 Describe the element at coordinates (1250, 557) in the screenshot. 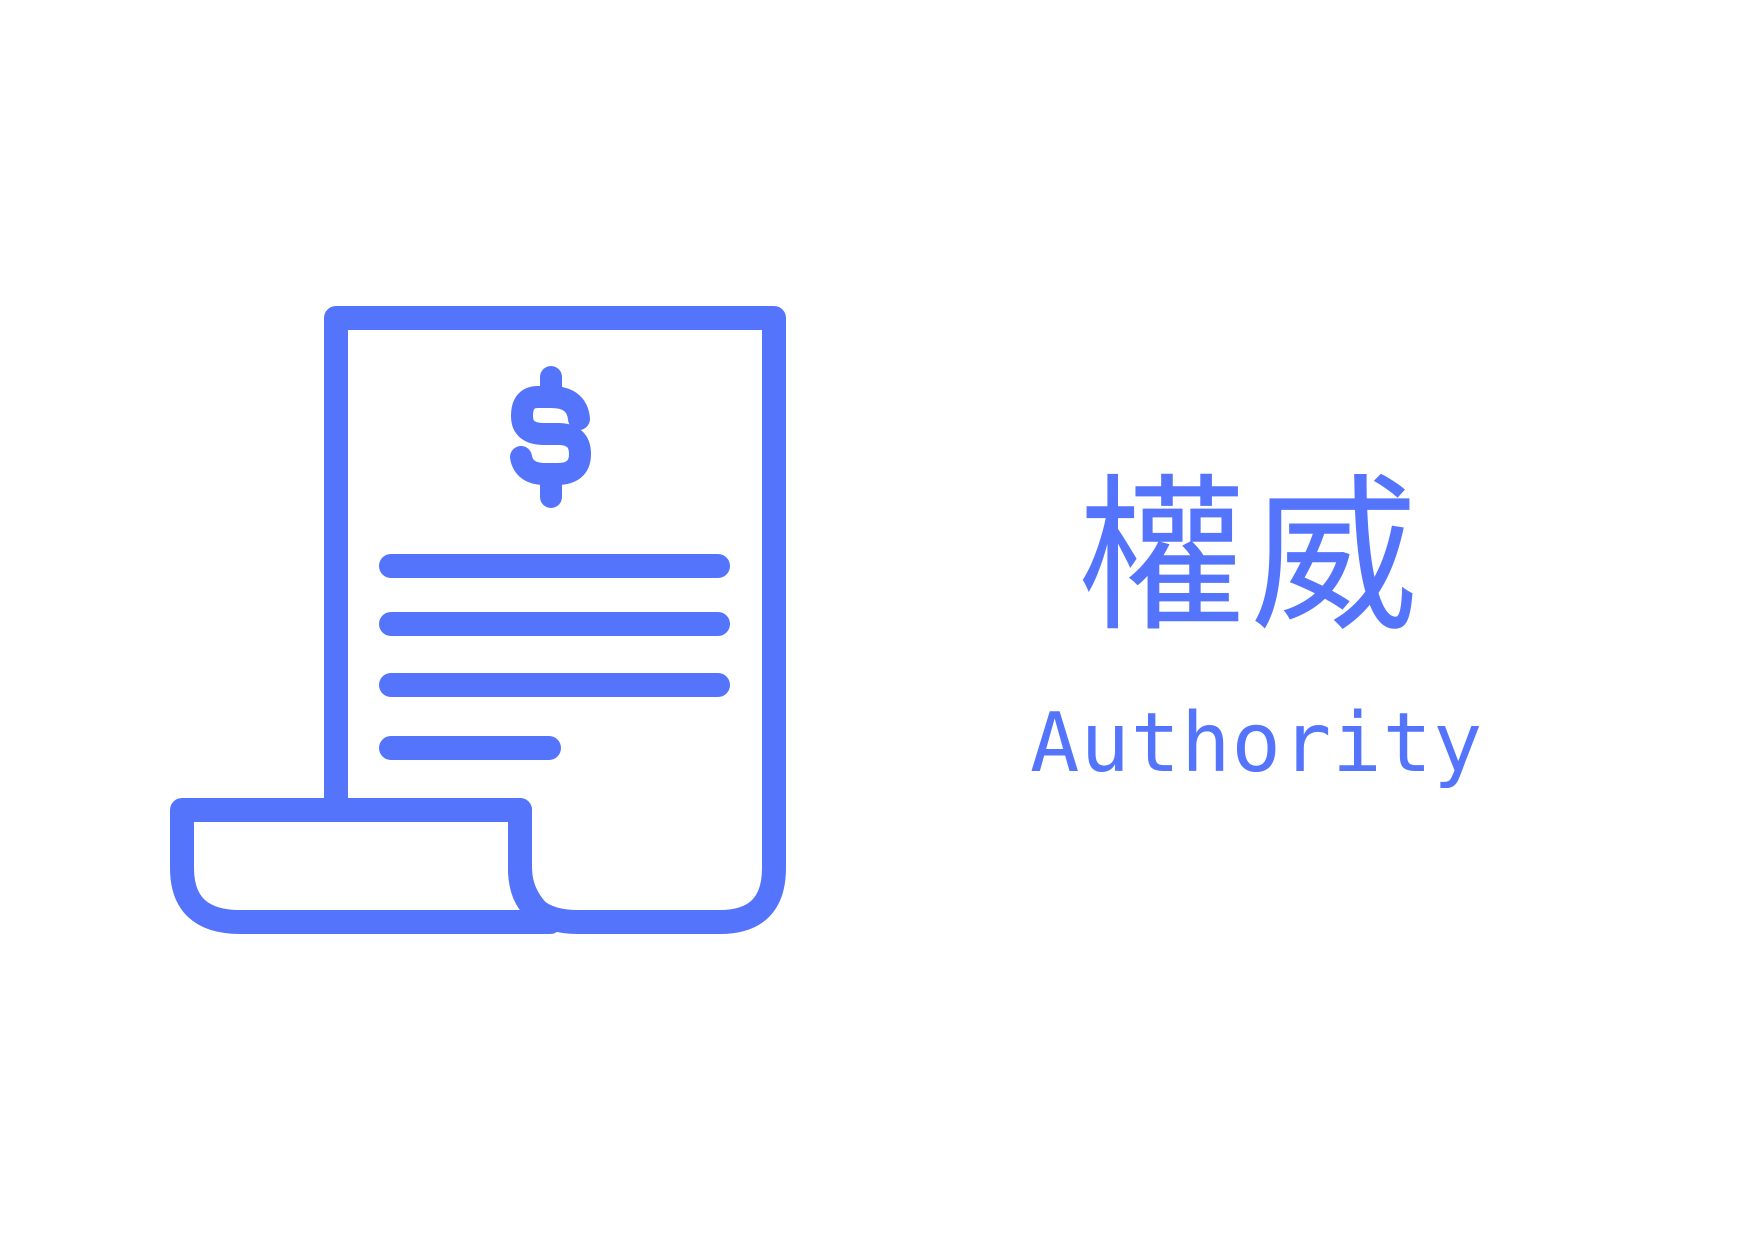

I see `label-chinese: 權威` at that location.